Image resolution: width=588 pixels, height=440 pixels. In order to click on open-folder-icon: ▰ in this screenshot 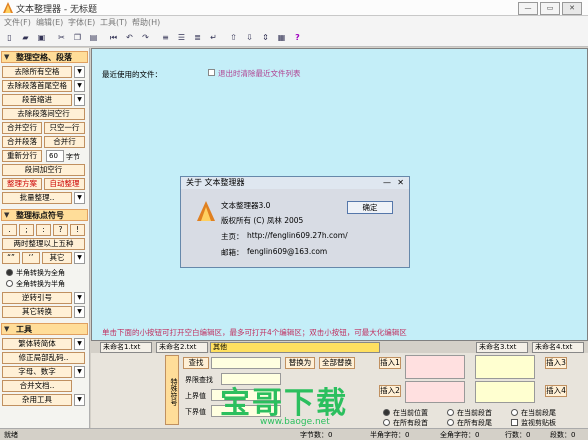, I will do `click(25, 37)`.